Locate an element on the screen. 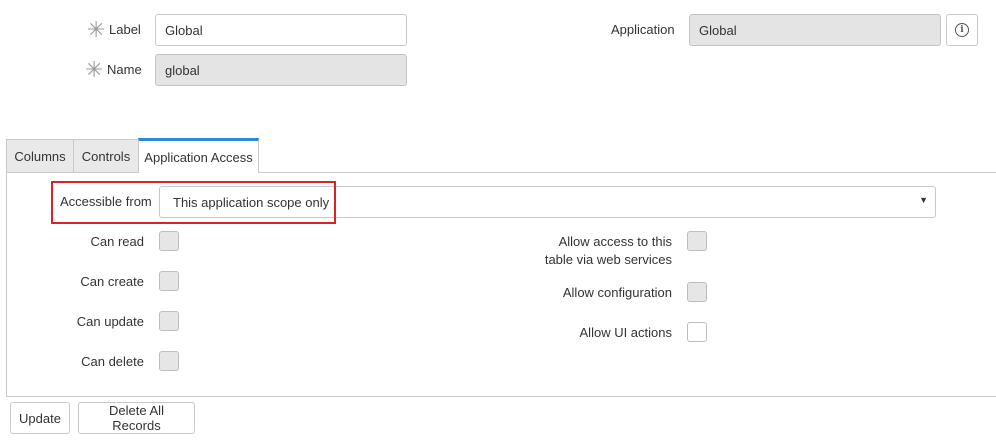 The width and height of the screenshot is (996, 443). allow-ui-actions-checkbox is located at coordinates (697, 332).